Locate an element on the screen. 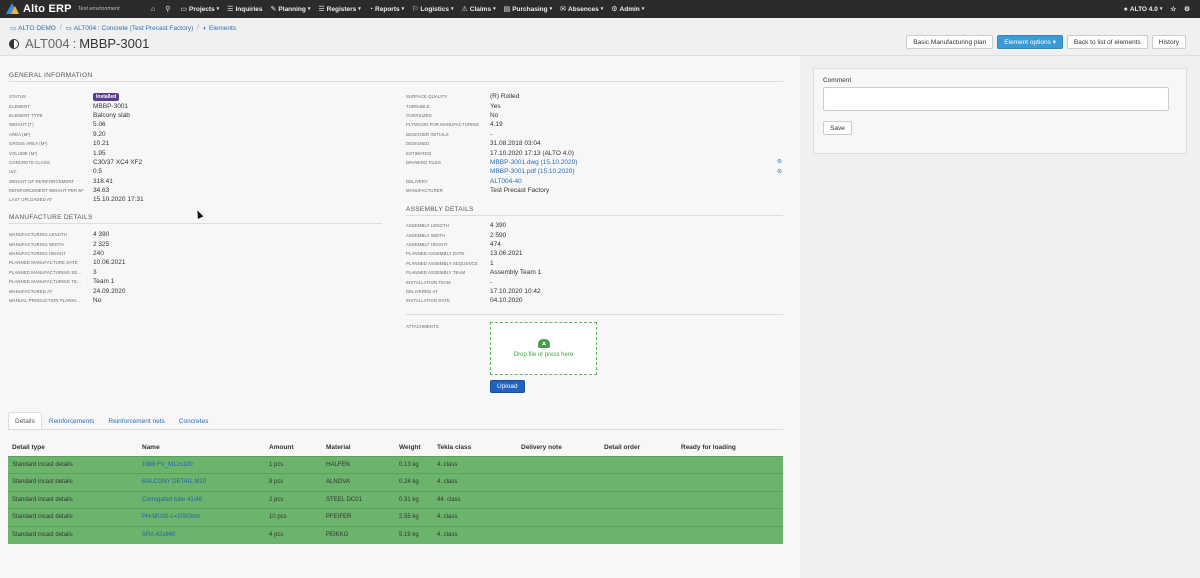  basic-manufacturing-plan-button: Basic Manufacturing plan is located at coordinates (950, 42).